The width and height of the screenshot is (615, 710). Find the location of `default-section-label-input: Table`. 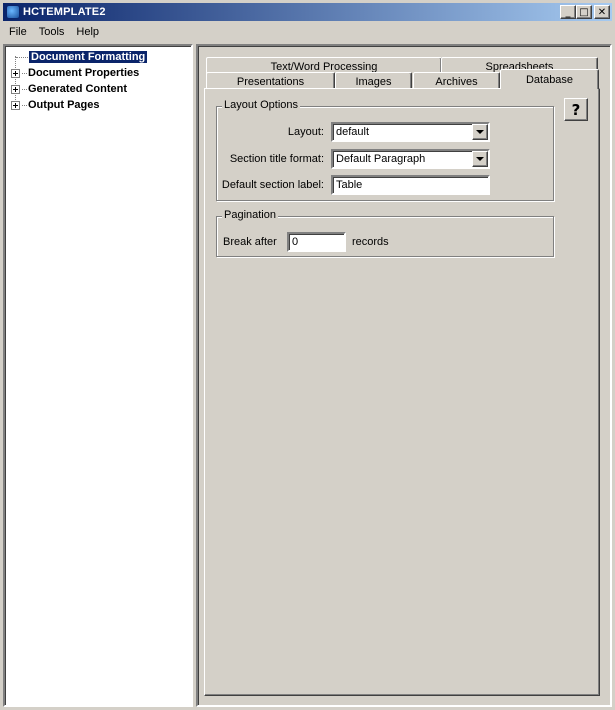

default-section-label-input: Table is located at coordinates (410, 185).